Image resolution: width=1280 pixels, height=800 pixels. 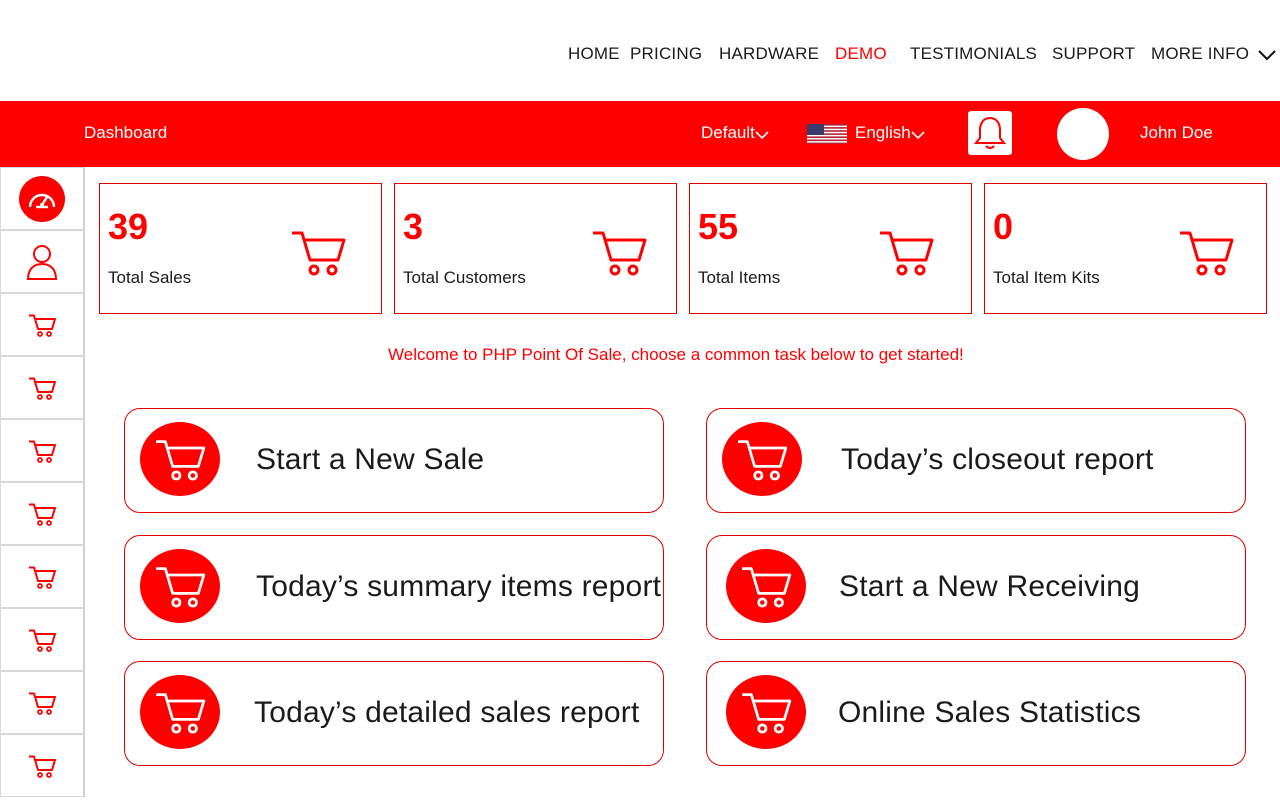 What do you see at coordinates (973, 54) in the screenshot?
I see `nav-testimonials: TESTIMONIALS` at bounding box center [973, 54].